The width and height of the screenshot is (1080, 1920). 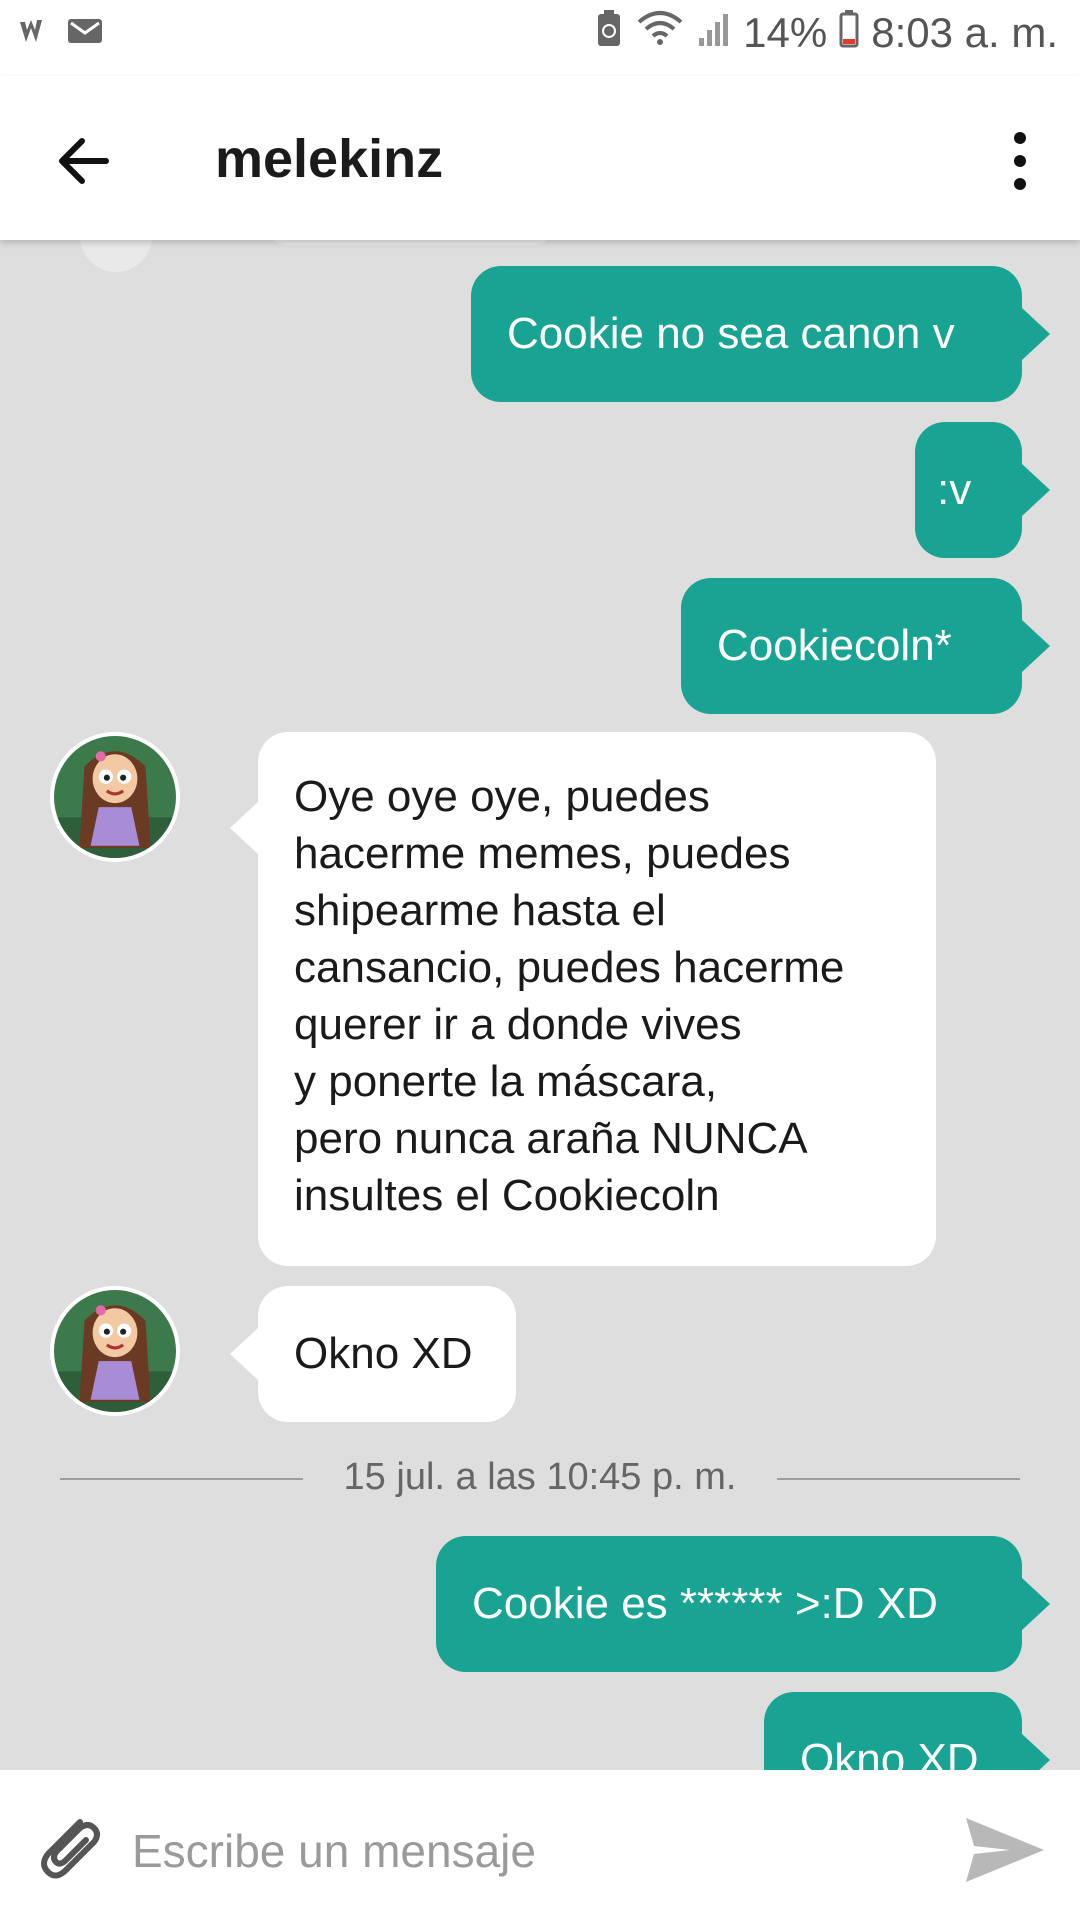 What do you see at coordinates (506, 1081) in the screenshot?
I see `message-line: y ponerte la máscara,` at bounding box center [506, 1081].